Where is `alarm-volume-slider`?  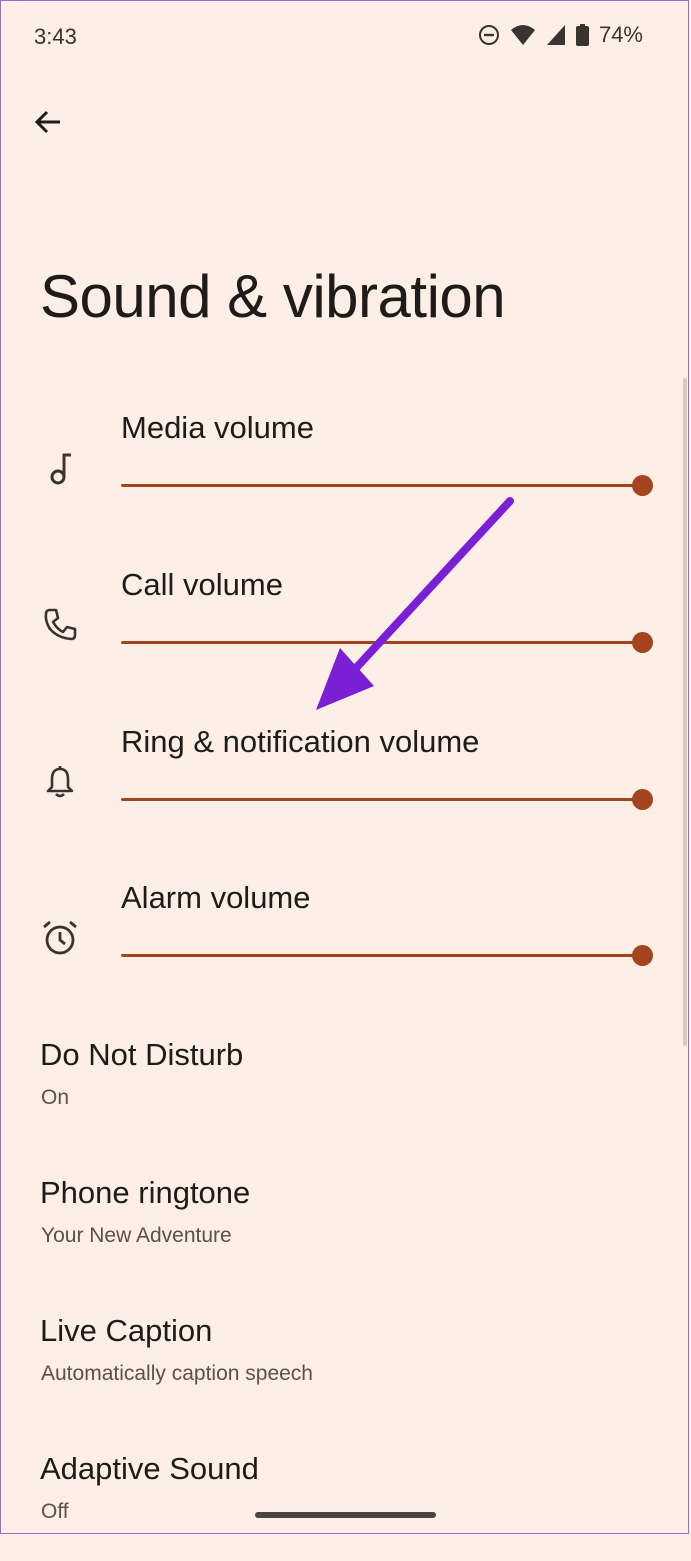 alarm-volume-slider is located at coordinates (387, 956).